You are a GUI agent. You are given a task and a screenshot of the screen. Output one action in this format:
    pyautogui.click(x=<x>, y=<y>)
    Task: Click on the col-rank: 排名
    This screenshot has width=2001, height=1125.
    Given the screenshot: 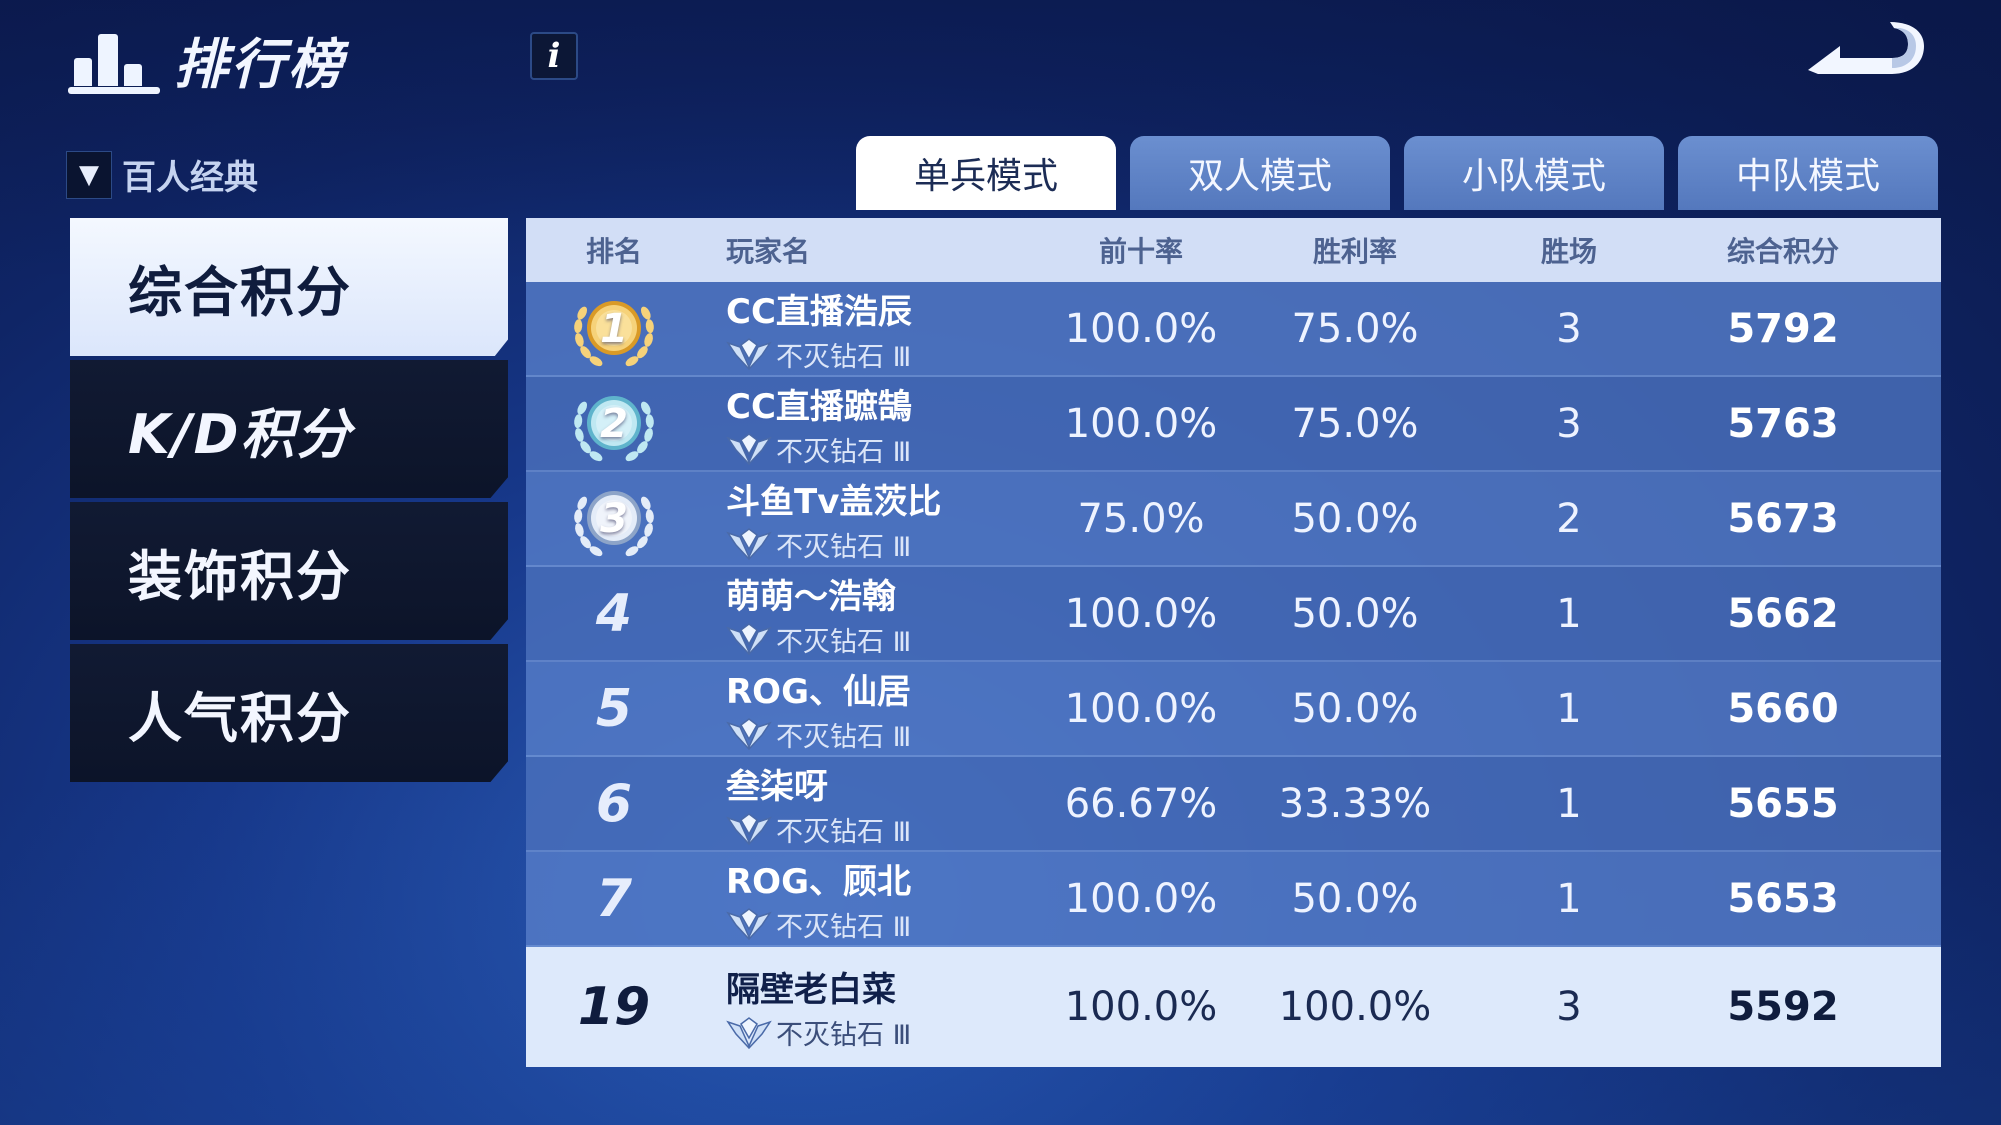 What is the action you would take?
    pyautogui.click(x=613, y=251)
    